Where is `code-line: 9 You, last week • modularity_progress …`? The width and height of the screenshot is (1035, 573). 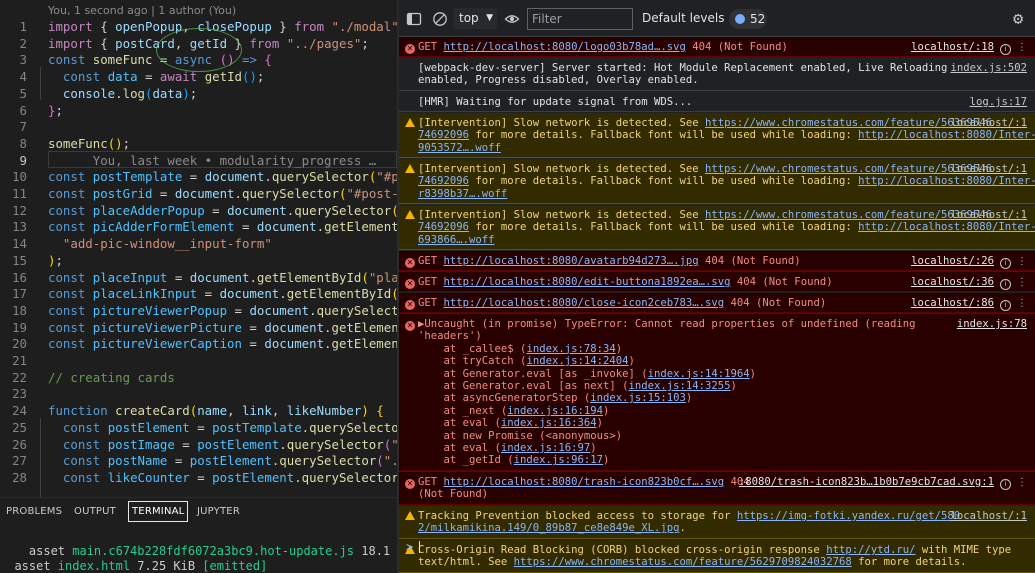 code-line: 9 You, last week • modularity_progress … is located at coordinates (198, 161).